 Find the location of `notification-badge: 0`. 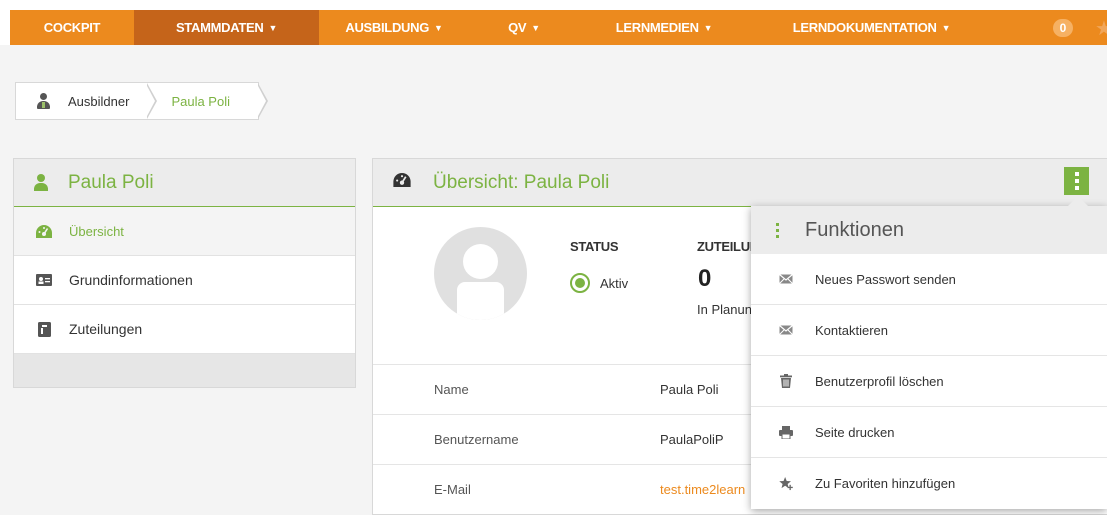

notification-badge: 0 is located at coordinates (1063, 28).